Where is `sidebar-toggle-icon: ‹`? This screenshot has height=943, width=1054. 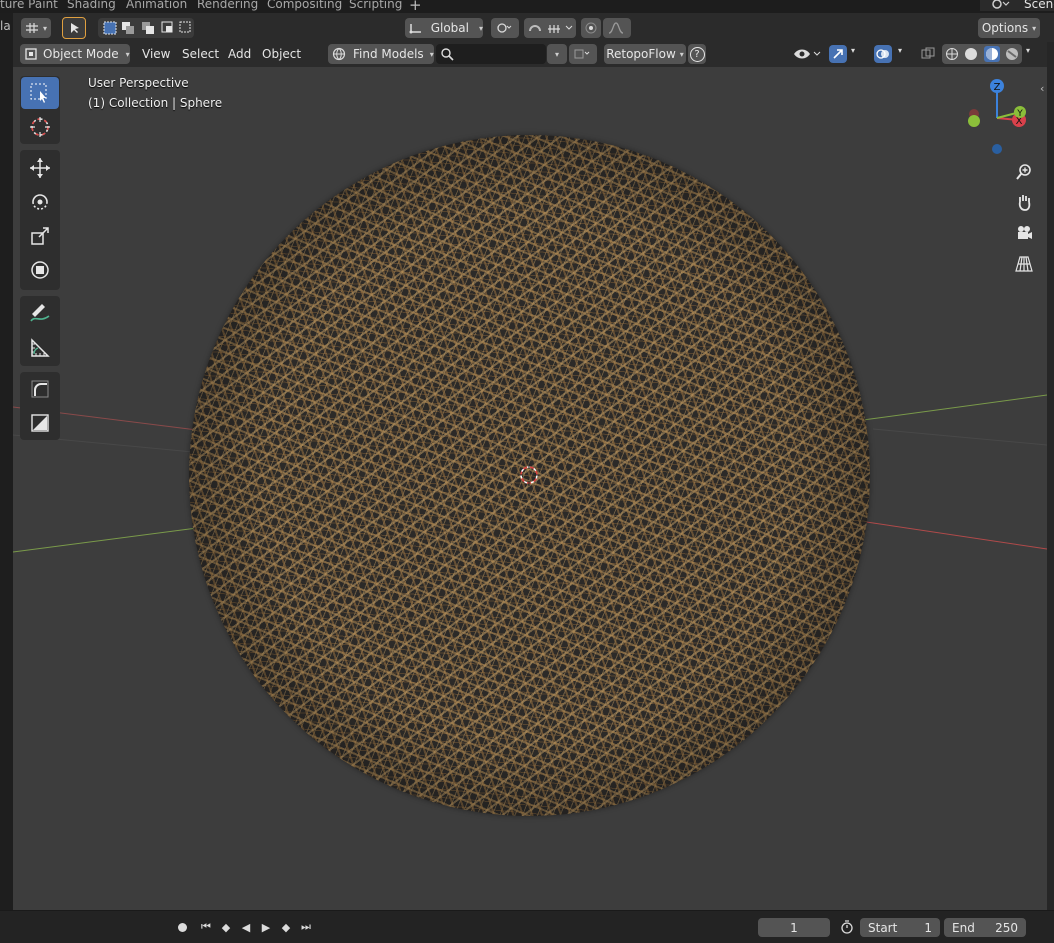 sidebar-toggle-icon: ‹ is located at coordinates (1042, 88).